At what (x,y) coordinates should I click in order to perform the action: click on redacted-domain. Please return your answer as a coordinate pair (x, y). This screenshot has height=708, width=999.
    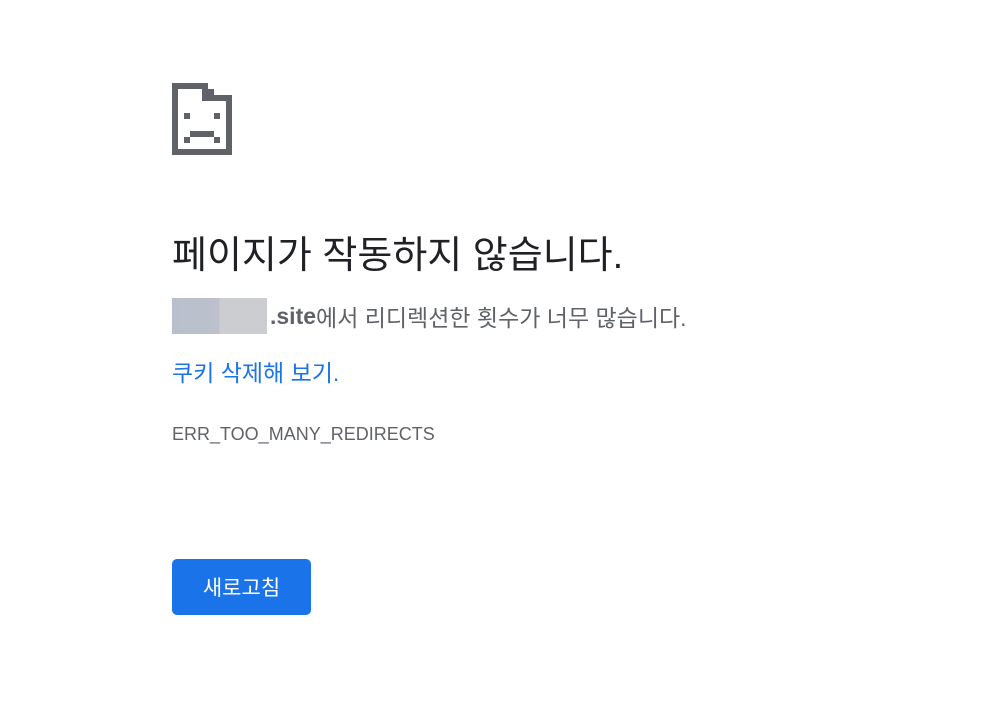
    Looking at the image, I should click on (219, 316).